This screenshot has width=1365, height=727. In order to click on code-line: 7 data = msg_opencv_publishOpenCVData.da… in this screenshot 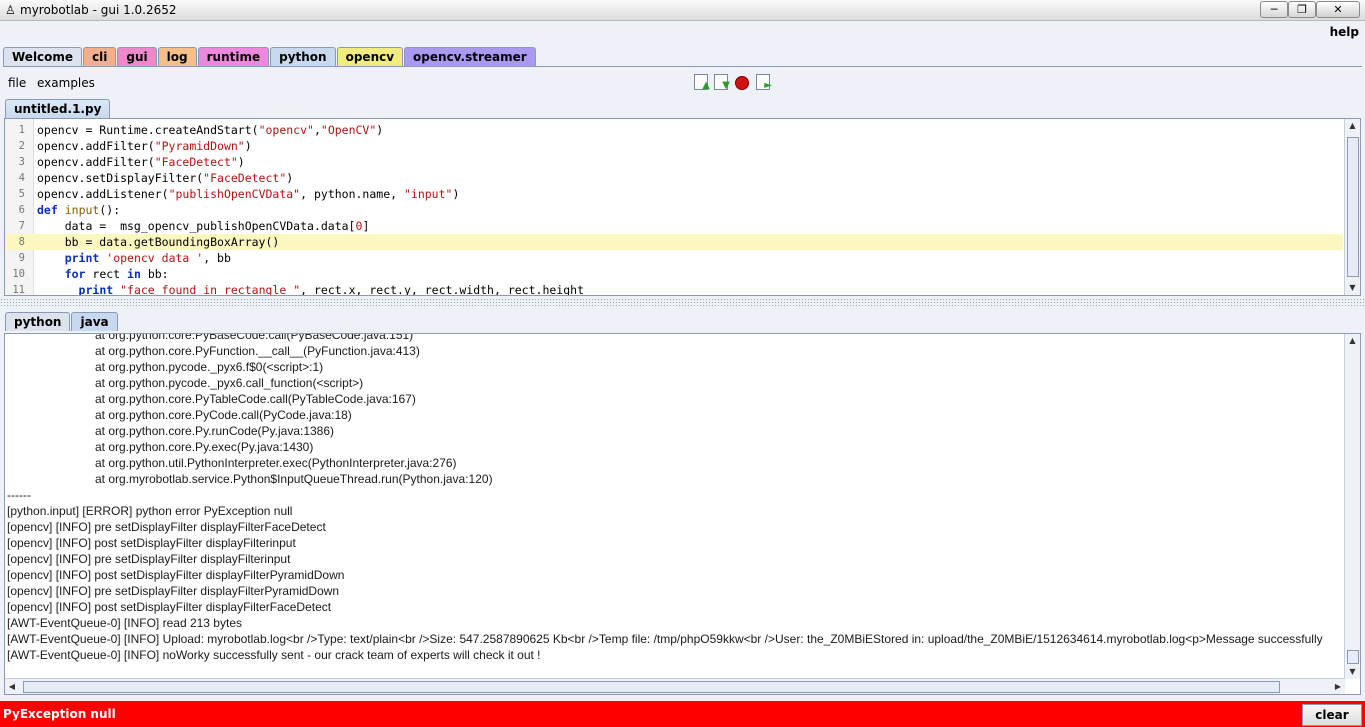, I will do `click(674, 226)`.